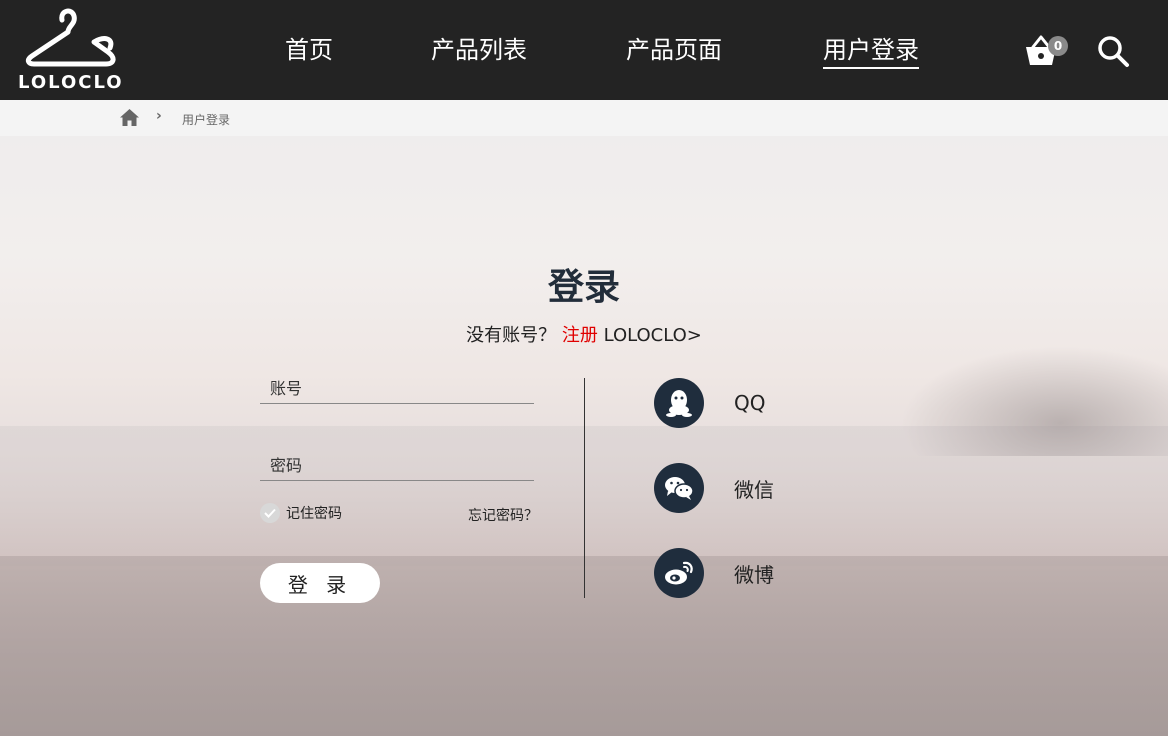 Image resolution: width=1168 pixels, height=736 pixels. I want to click on weibo-label: 微博, so click(754, 574).